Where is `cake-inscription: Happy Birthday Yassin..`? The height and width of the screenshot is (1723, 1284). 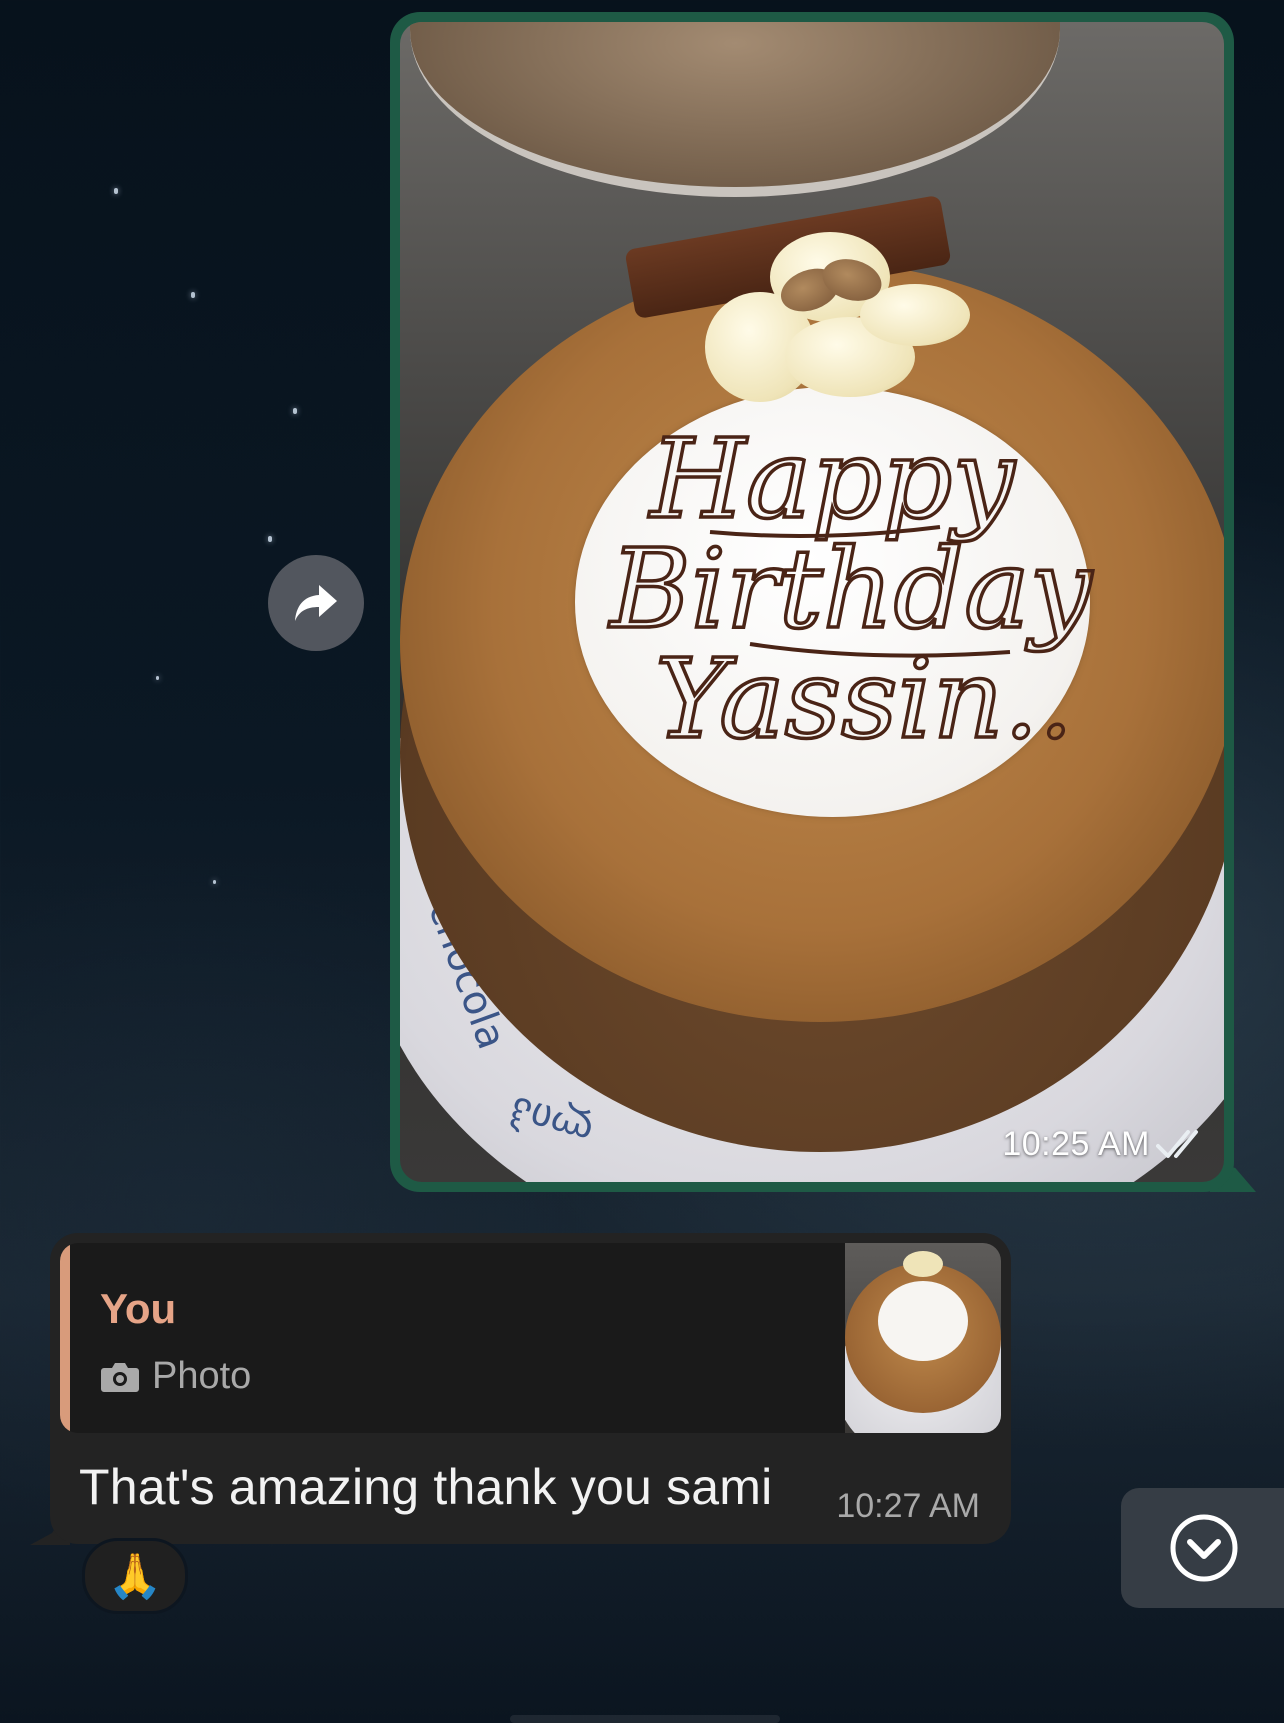 cake-inscription: Happy Birthday Yassin.. is located at coordinates (850, 589).